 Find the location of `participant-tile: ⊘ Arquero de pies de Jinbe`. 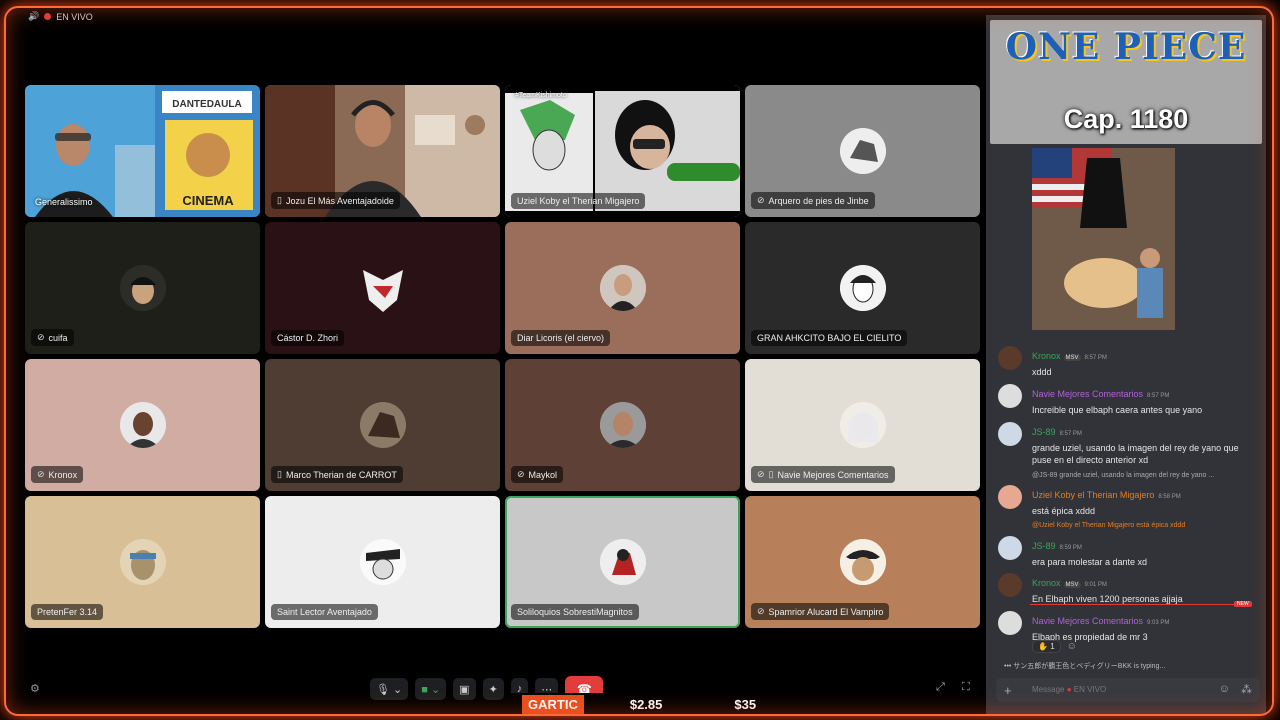

participant-tile: ⊘ Arquero de pies de Jinbe is located at coordinates (862, 151).